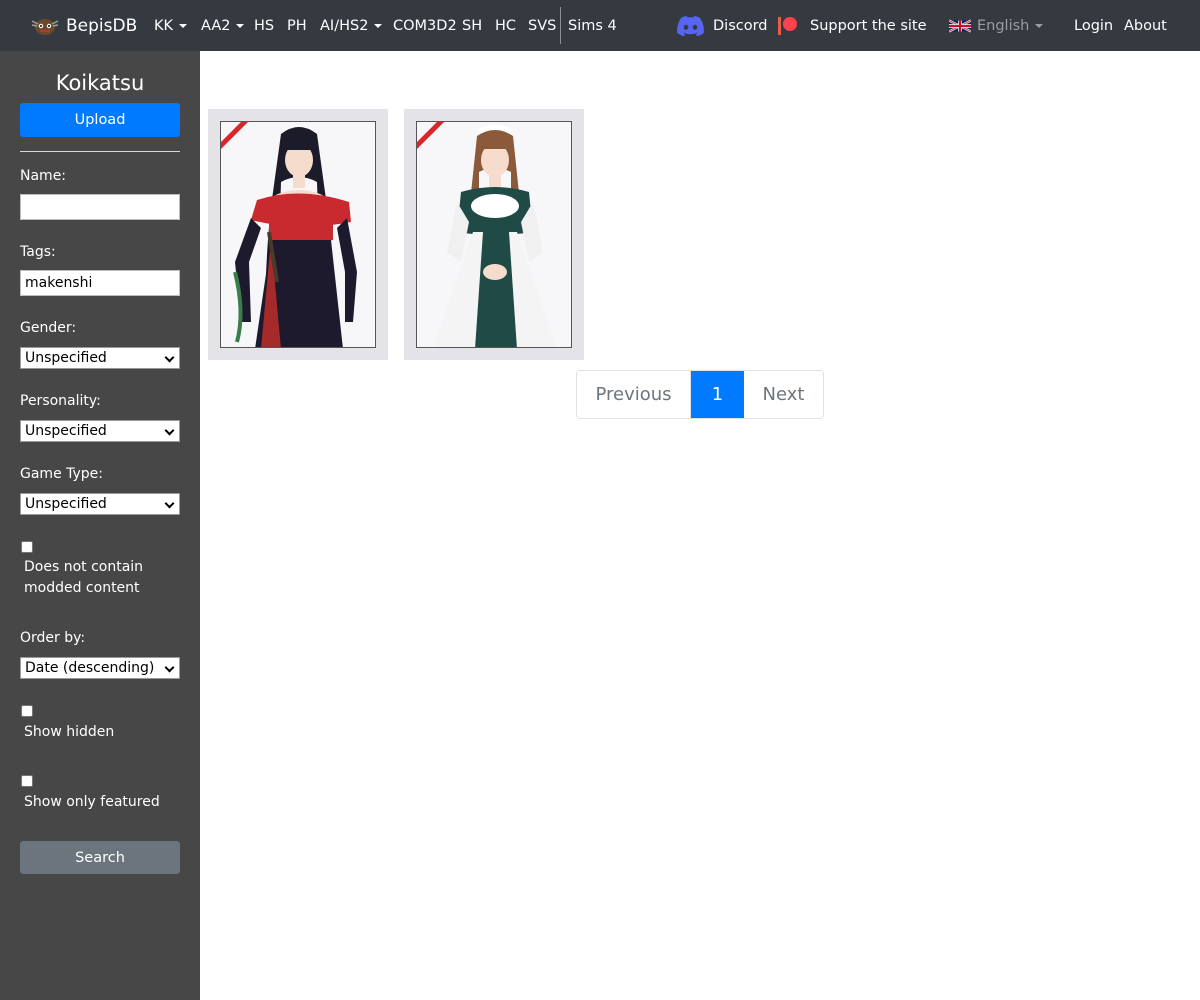 Image resolution: width=1200 pixels, height=1000 pixels. Describe the element at coordinates (216, 25) in the screenshot. I see `nav-aa2-label: AA2` at that location.